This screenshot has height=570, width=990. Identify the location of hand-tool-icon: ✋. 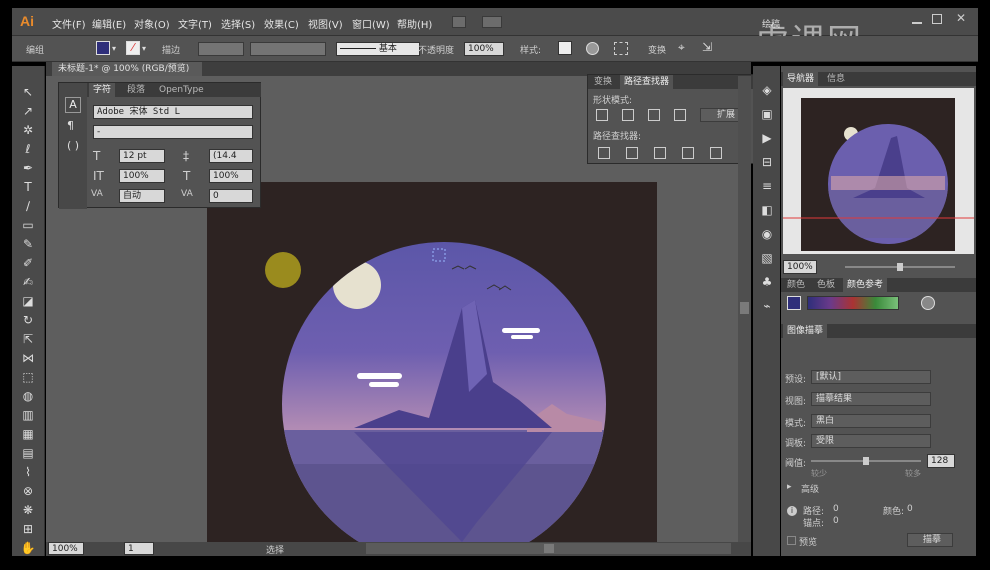
(28, 548).